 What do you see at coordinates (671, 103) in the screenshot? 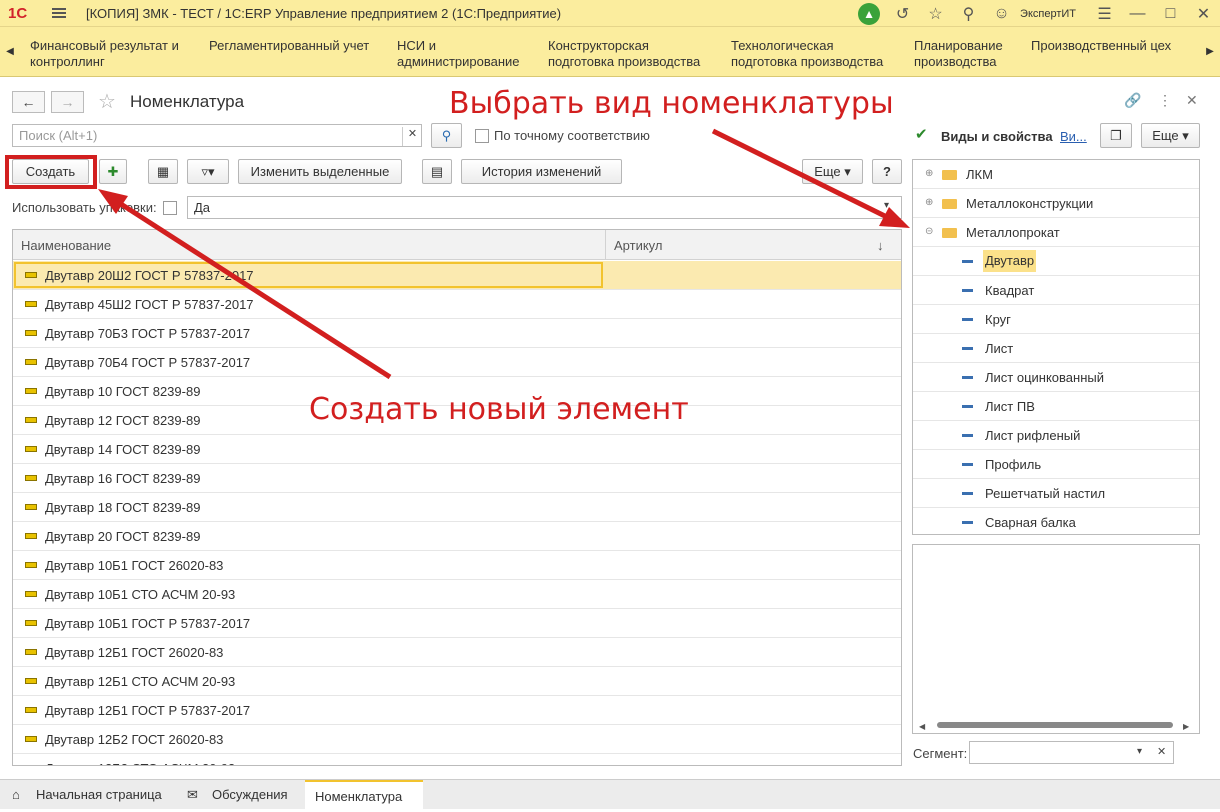
I see `annotation-choose-kind: Выбрать вид номенклатуры` at bounding box center [671, 103].